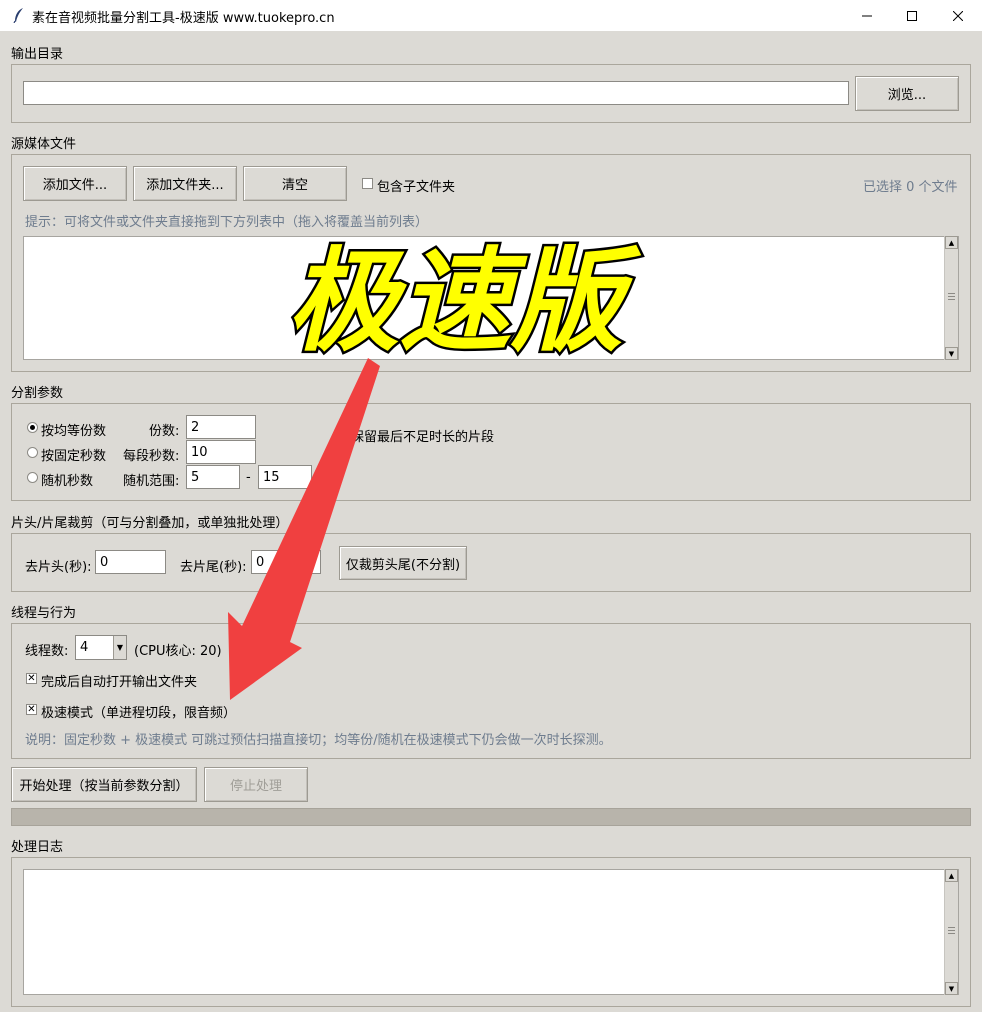 The width and height of the screenshot is (982, 1012). I want to click on seconds-label: 每段秒数:, so click(151, 456).